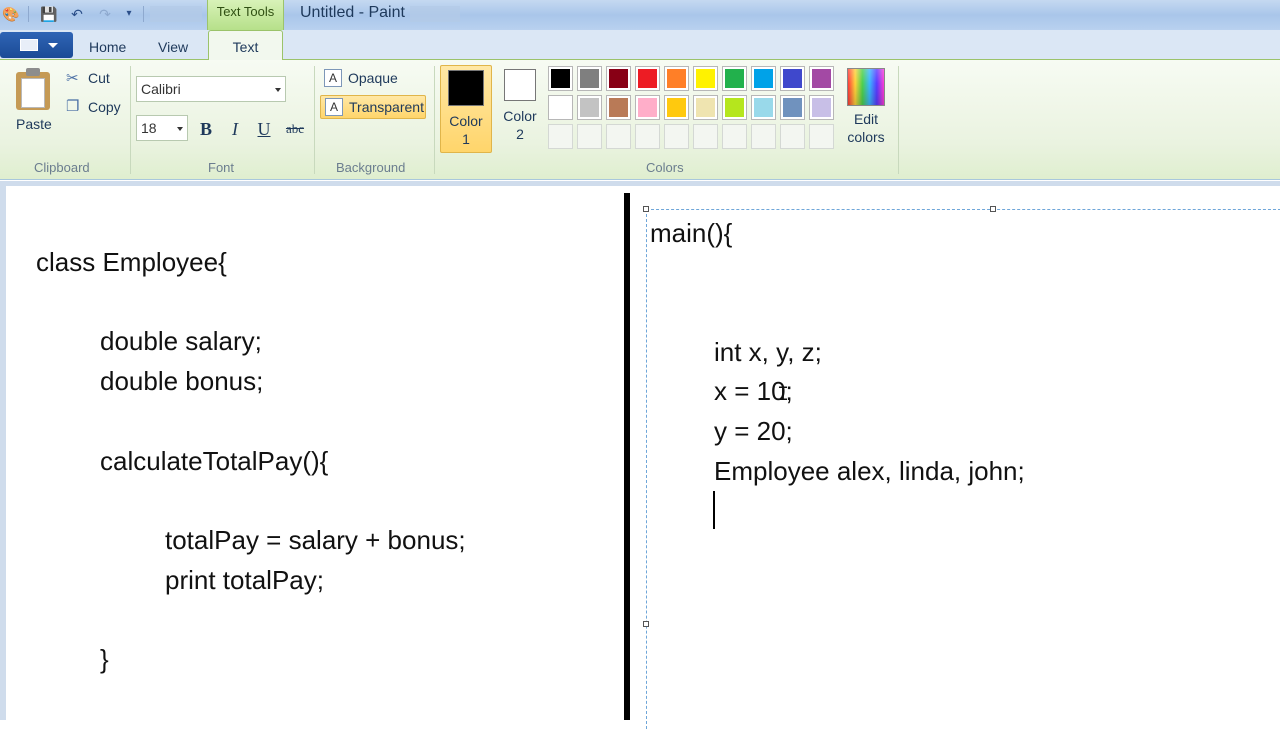 This screenshot has height=729, width=1280. I want to click on cut-button: Cut, so click(99, 78).